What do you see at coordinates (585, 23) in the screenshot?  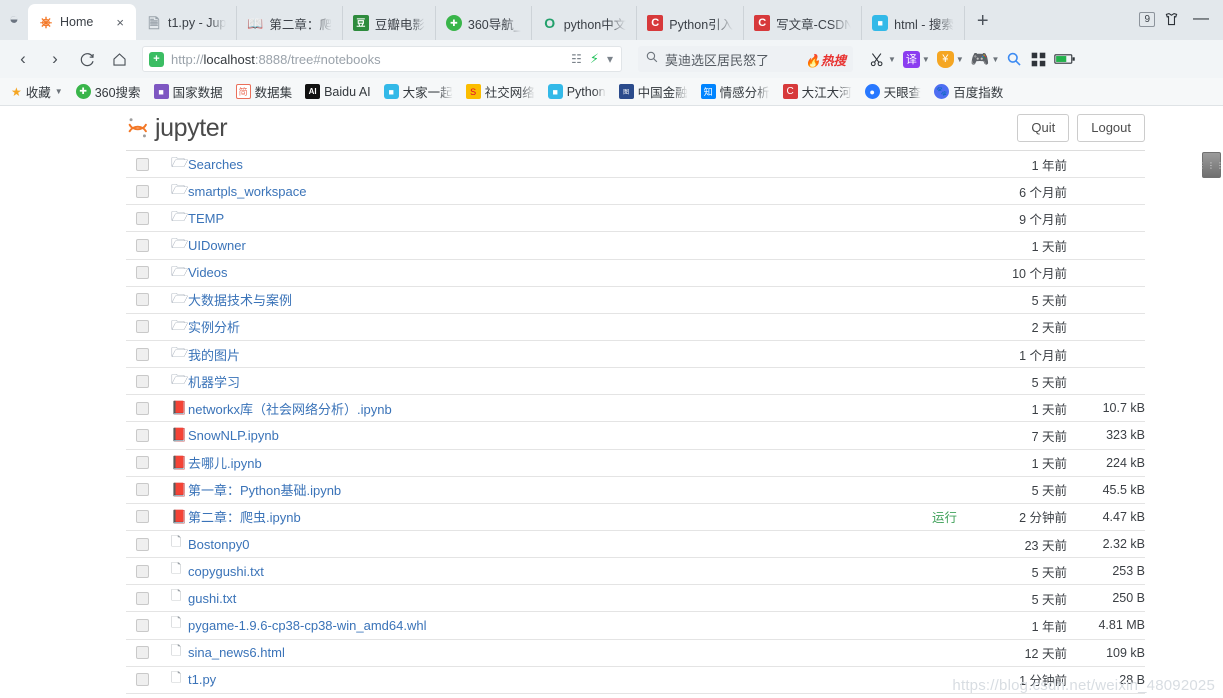 I see `browser-tab: O python中文` at bounding box center [585, 23].